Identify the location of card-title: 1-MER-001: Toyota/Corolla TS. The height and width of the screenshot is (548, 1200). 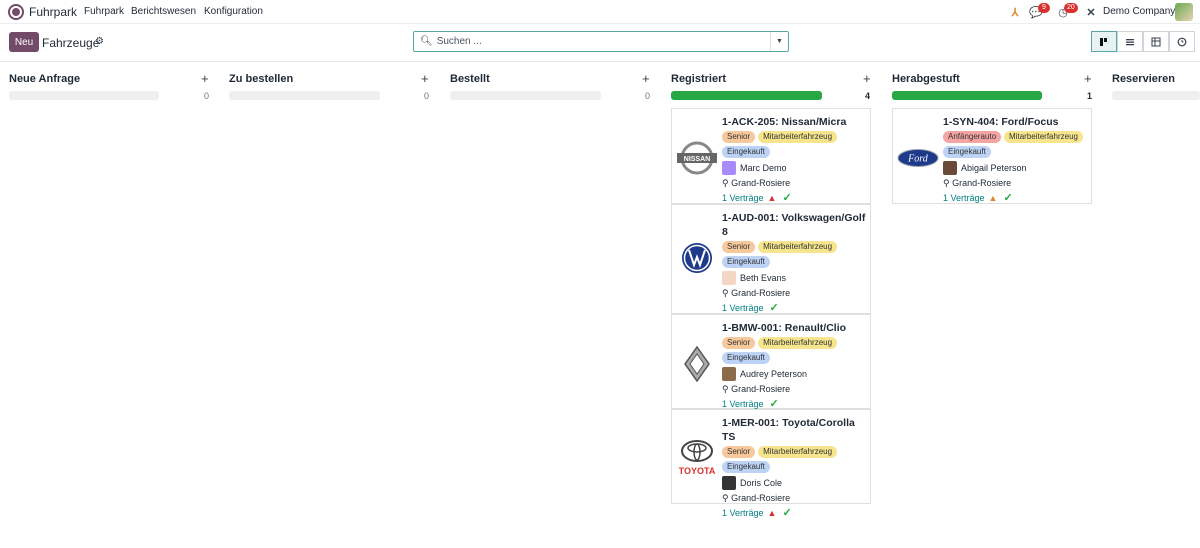
(788, 430).